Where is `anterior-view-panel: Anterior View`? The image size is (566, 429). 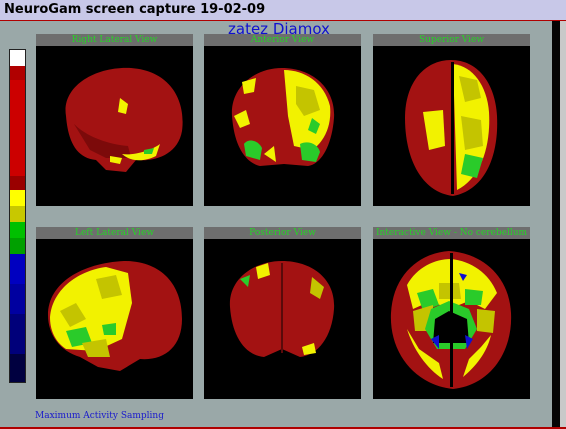 anterior-view-panel: Anterior View is located at coordinates (282, 120).